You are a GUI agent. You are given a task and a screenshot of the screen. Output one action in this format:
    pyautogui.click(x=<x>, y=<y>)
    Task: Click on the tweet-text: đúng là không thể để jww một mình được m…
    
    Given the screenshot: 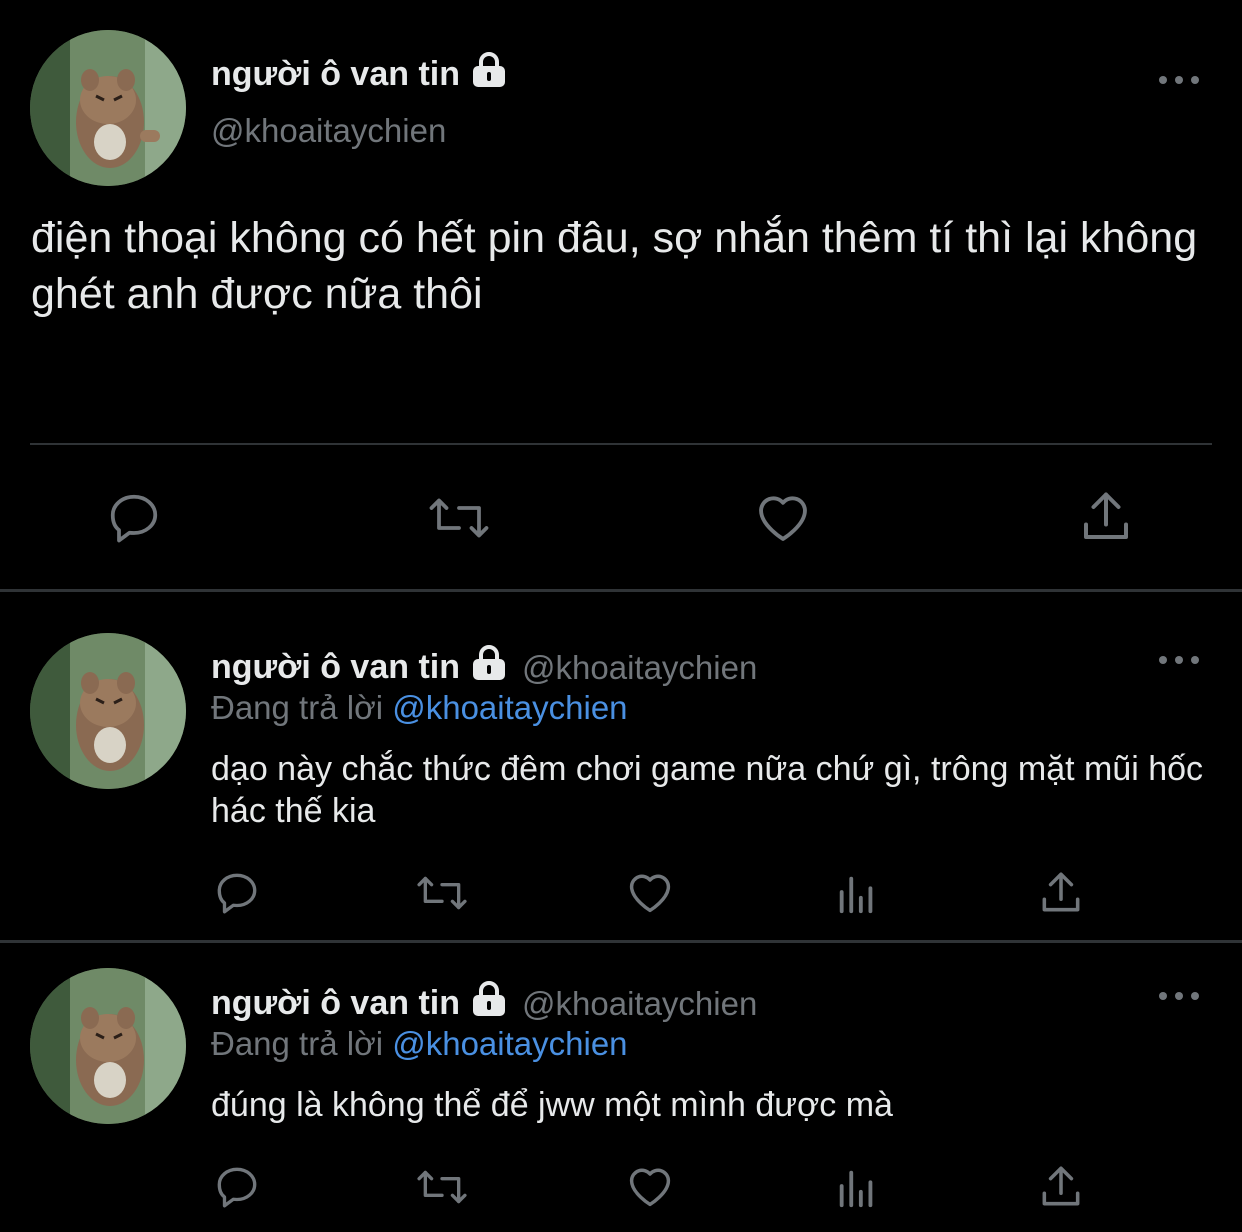 What is the action you would take?
    pyautogui.click(x=552, y=1105)
    